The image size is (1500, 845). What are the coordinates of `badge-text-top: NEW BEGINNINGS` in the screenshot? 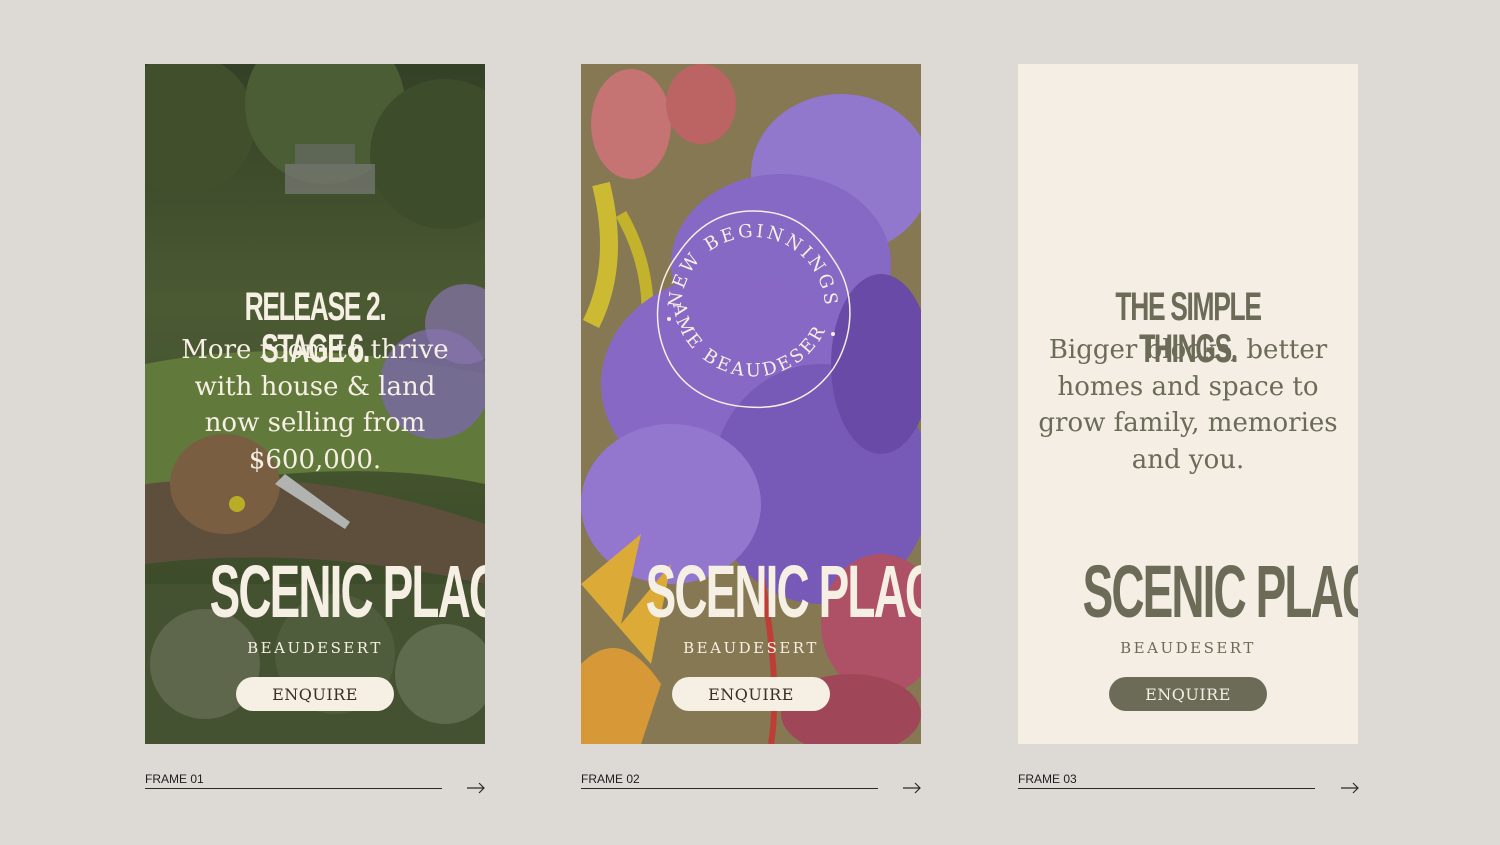 It's located at (752, 265).